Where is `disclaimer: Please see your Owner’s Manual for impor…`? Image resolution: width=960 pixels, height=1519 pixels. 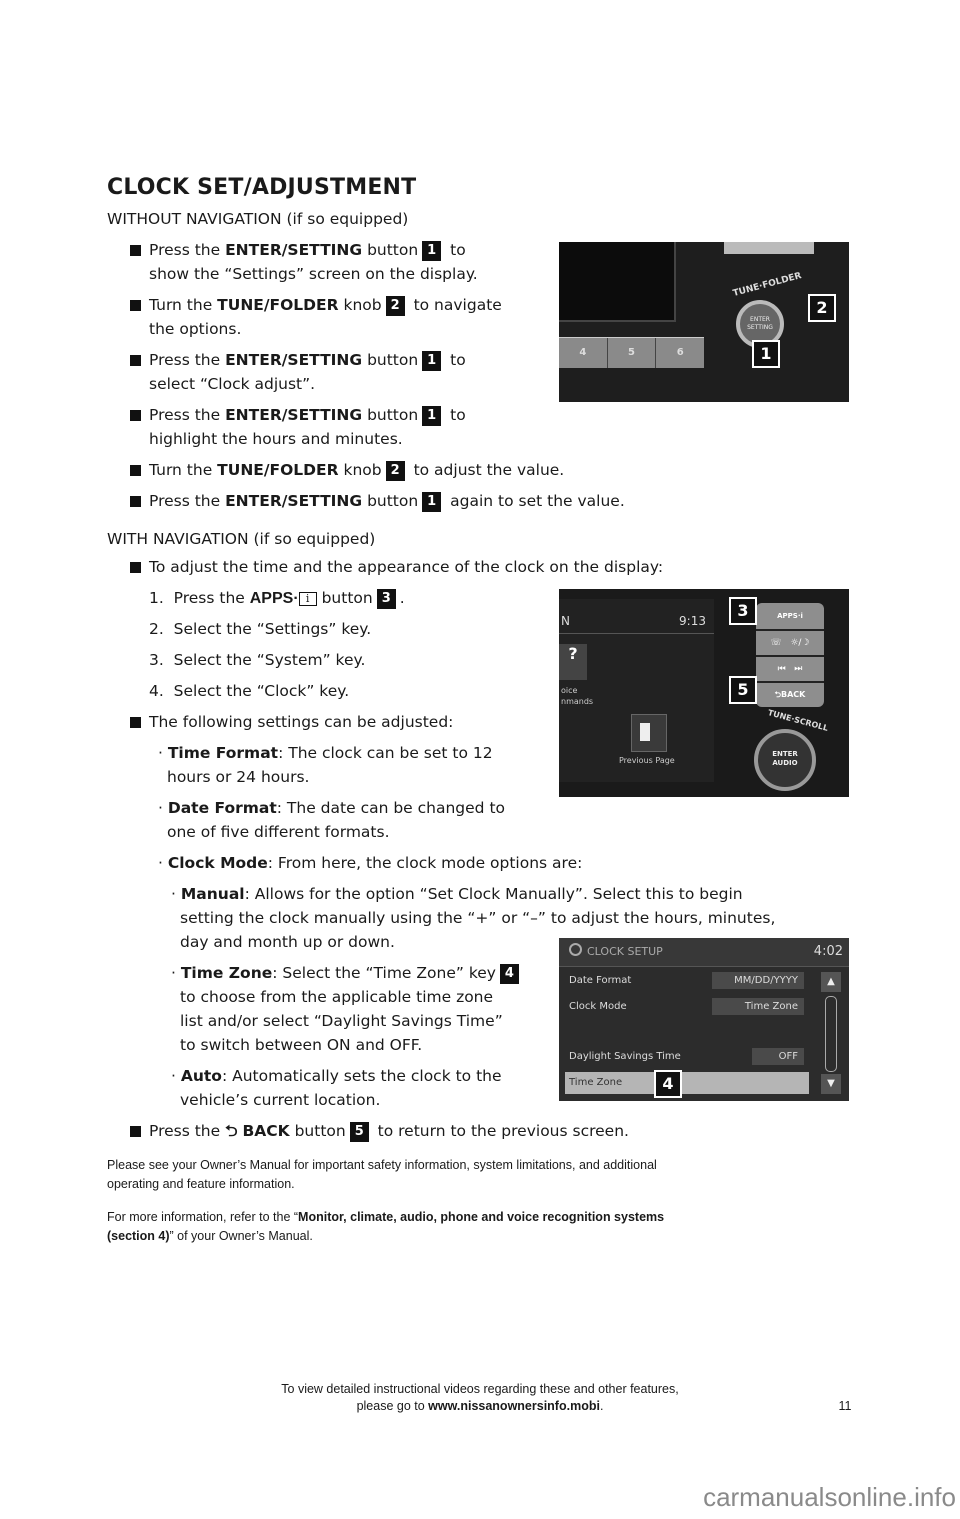 disclaimer: Please see your Owner’s Manual for impor… is located at coordinates (382, 1165).